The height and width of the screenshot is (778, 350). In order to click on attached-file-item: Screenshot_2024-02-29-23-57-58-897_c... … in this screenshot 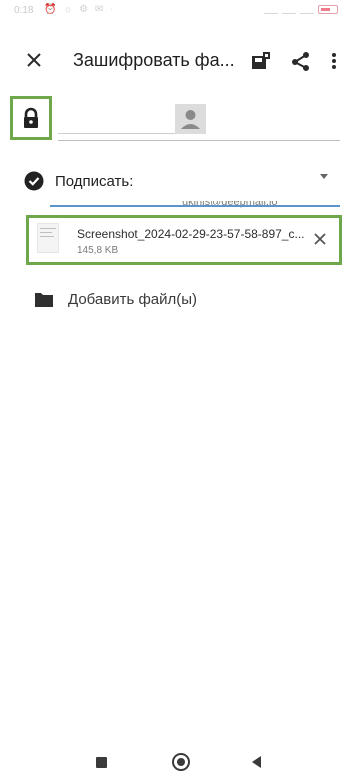, I will do `click(184, 240)`.